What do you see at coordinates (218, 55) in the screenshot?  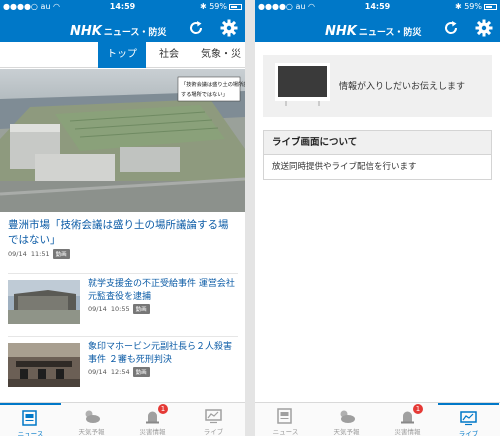 I see `tab-weather-disaster: 気象・災` at bounding box center [218, 55].